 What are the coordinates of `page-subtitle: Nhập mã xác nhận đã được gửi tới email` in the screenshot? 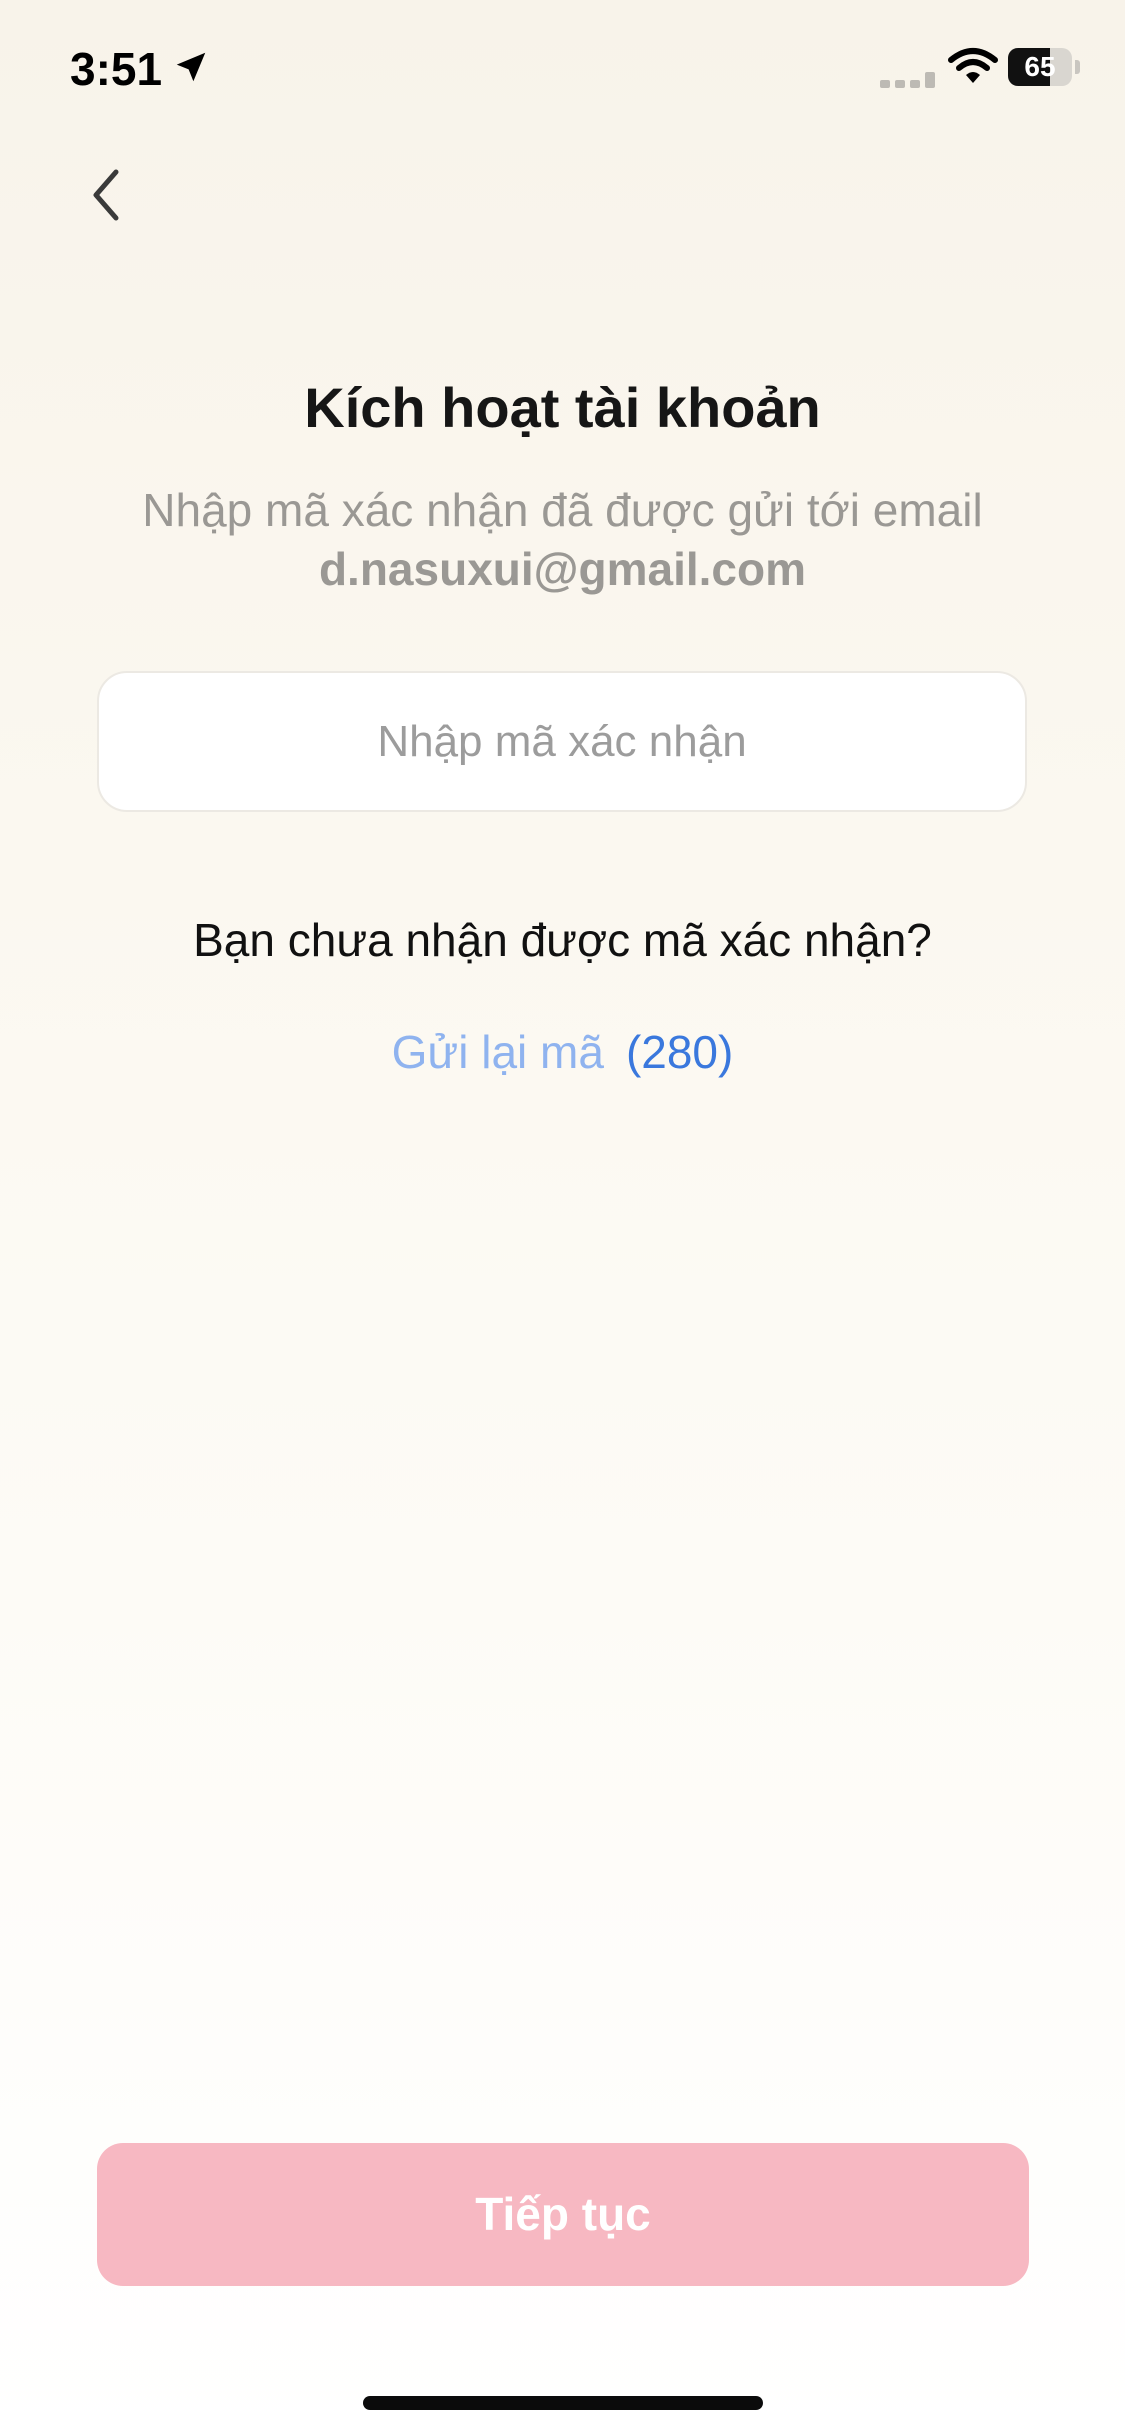 It's located at (562, 510).